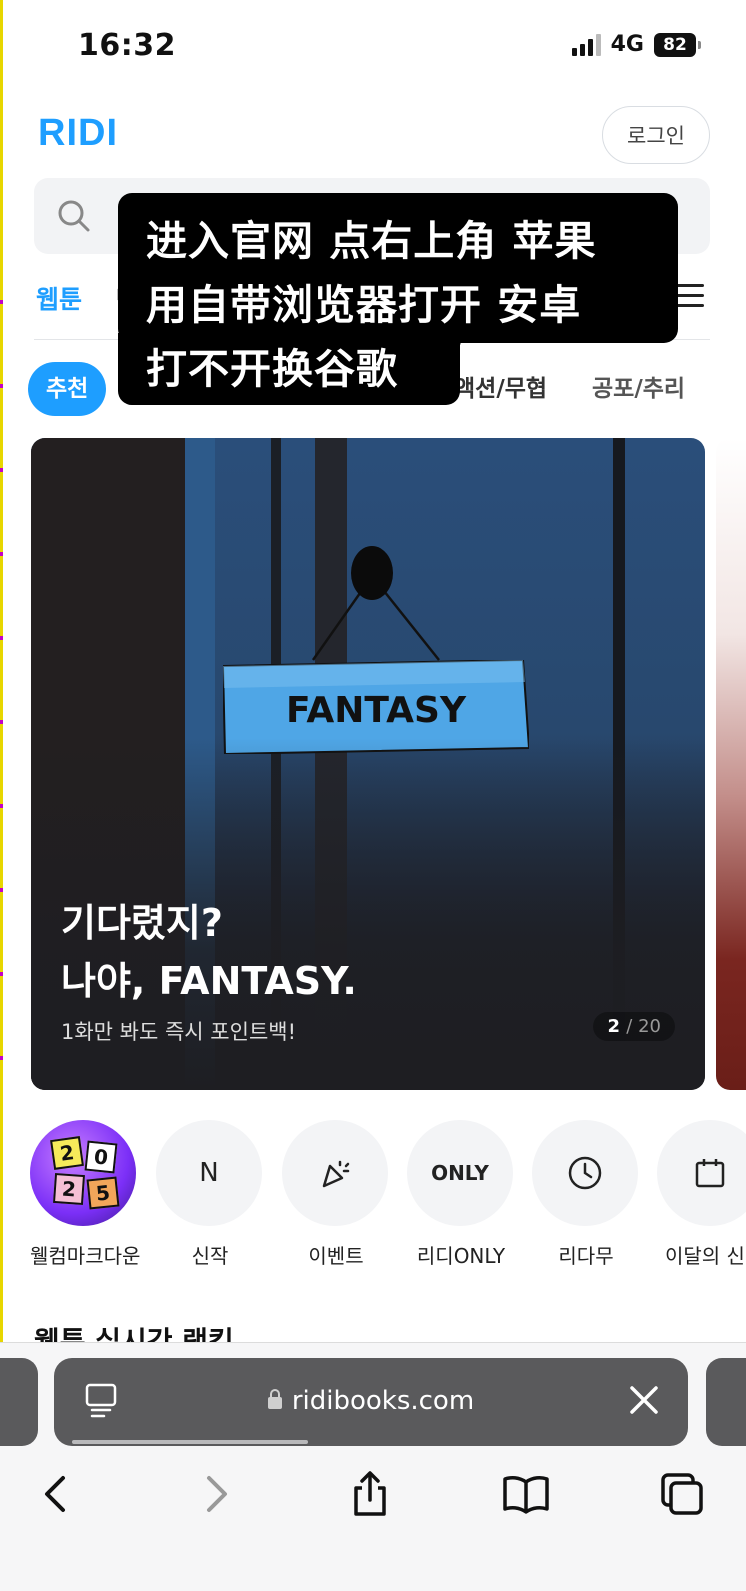 Image resolution: width=746 pixels, height=1591 pixels. What do you see at coordinates (142, 923) in the screenshot?
I see `banner-title-line-1: 기다렸지?` at bounding box center [142, 923].